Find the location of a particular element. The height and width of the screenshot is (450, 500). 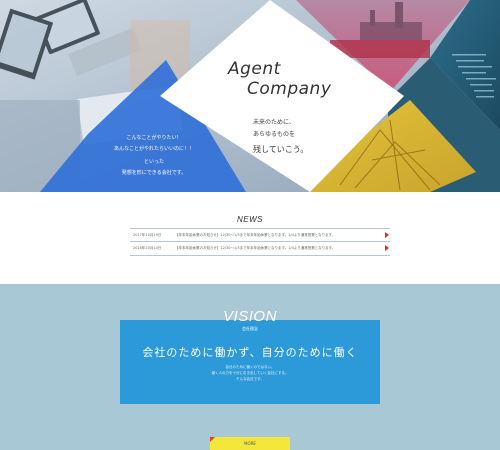

hero-blue-text-1: こんなことがやりたい！ is located at coordinates (154, 138).